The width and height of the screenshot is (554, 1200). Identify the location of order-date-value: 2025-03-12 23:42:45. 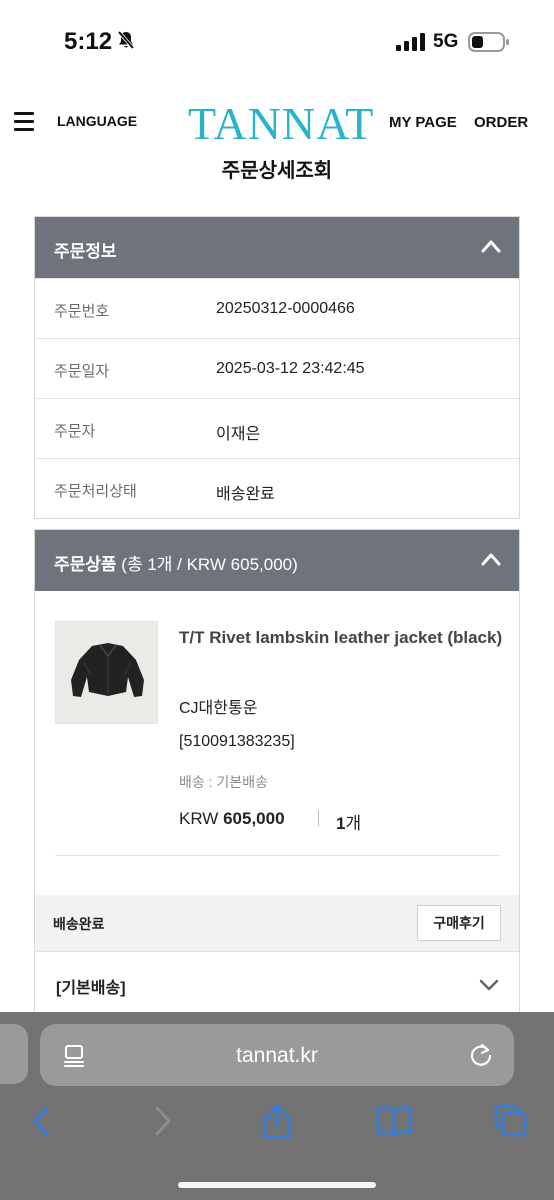
(290, 368).